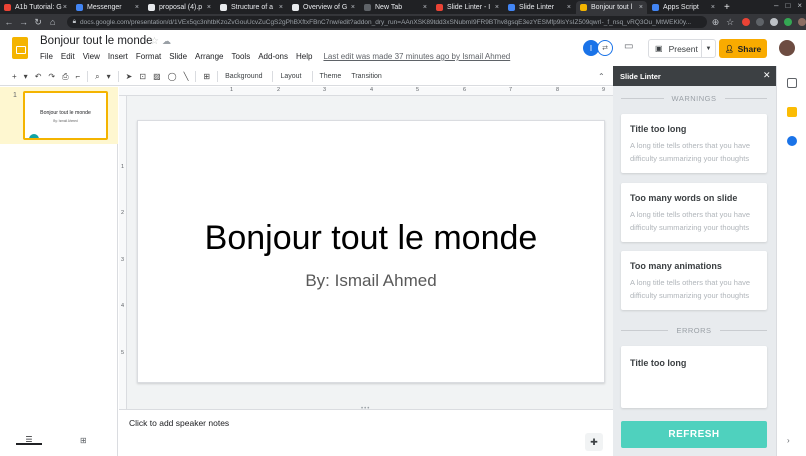  Describe the element at coordinates (51, 76) in the screenshot. I see `redo-icon: ↷` at that location.